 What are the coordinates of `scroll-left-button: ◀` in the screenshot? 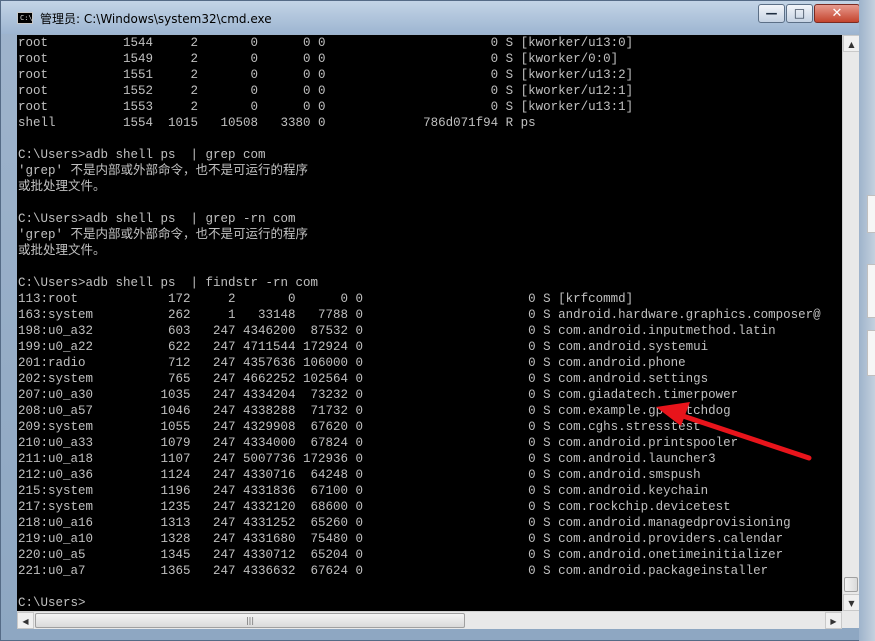 It's located at (25, 620).